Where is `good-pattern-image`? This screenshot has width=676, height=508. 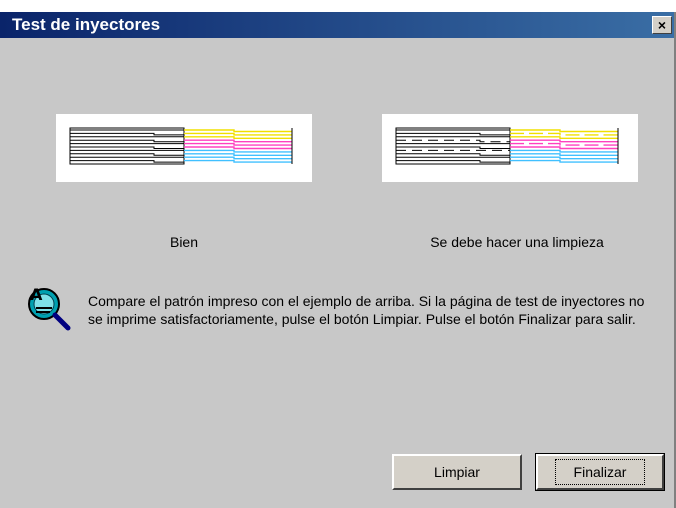 good-pattern-image is located at coordinates (184, 148).